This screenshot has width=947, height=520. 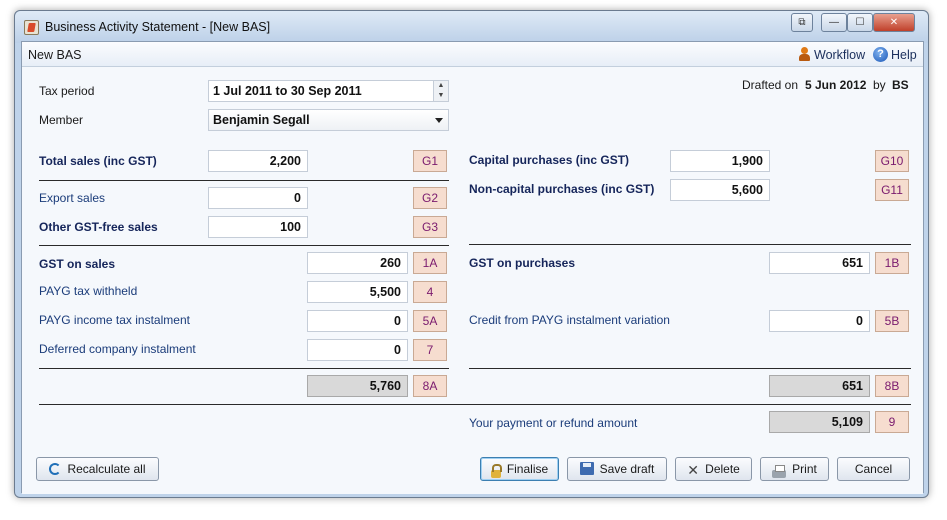 I want to click on credit-payg-field: 0, so click(x=819, y=321).